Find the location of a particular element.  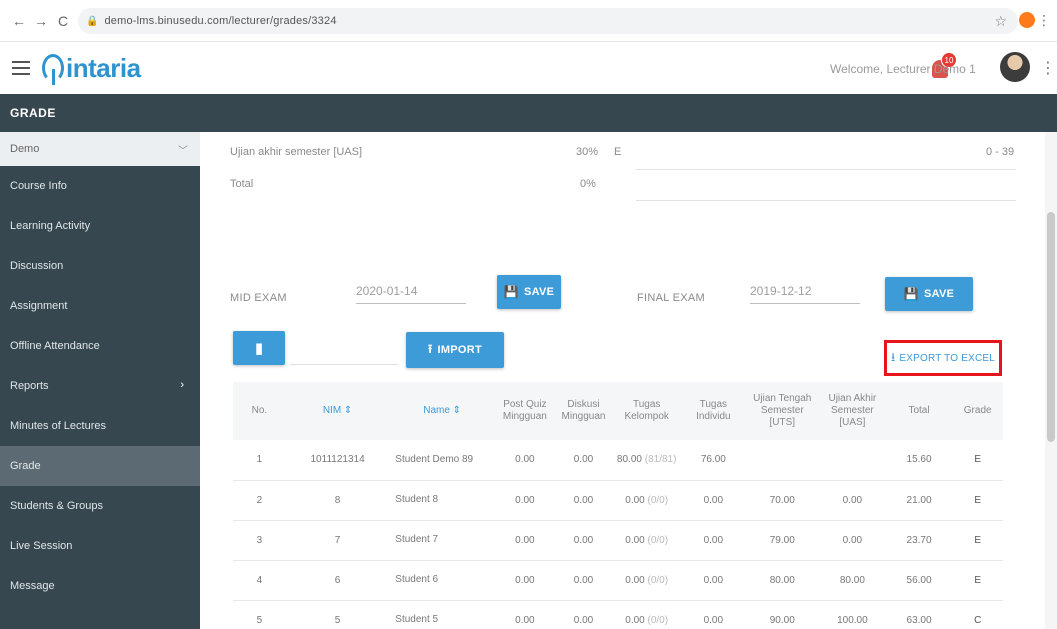

import-button: ⭱ IMPORT is located at coordinates (455, 350).